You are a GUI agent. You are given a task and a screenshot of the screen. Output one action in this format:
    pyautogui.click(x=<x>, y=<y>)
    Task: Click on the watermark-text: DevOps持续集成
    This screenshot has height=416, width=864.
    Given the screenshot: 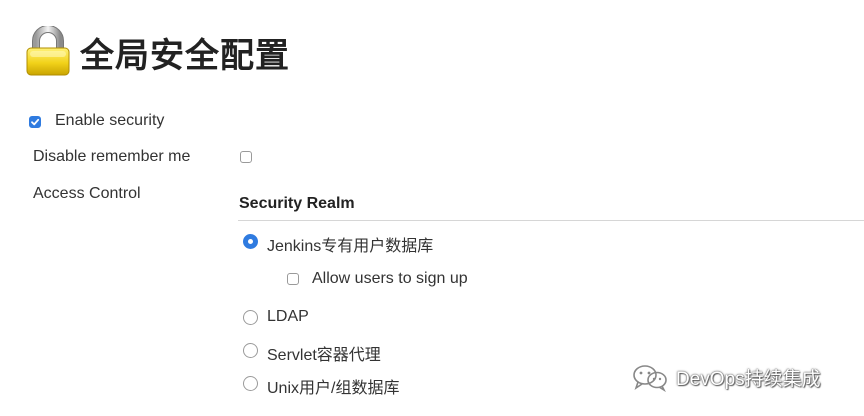 What is the action you would take?
    pyautogui.click(x=748, y=379)
    